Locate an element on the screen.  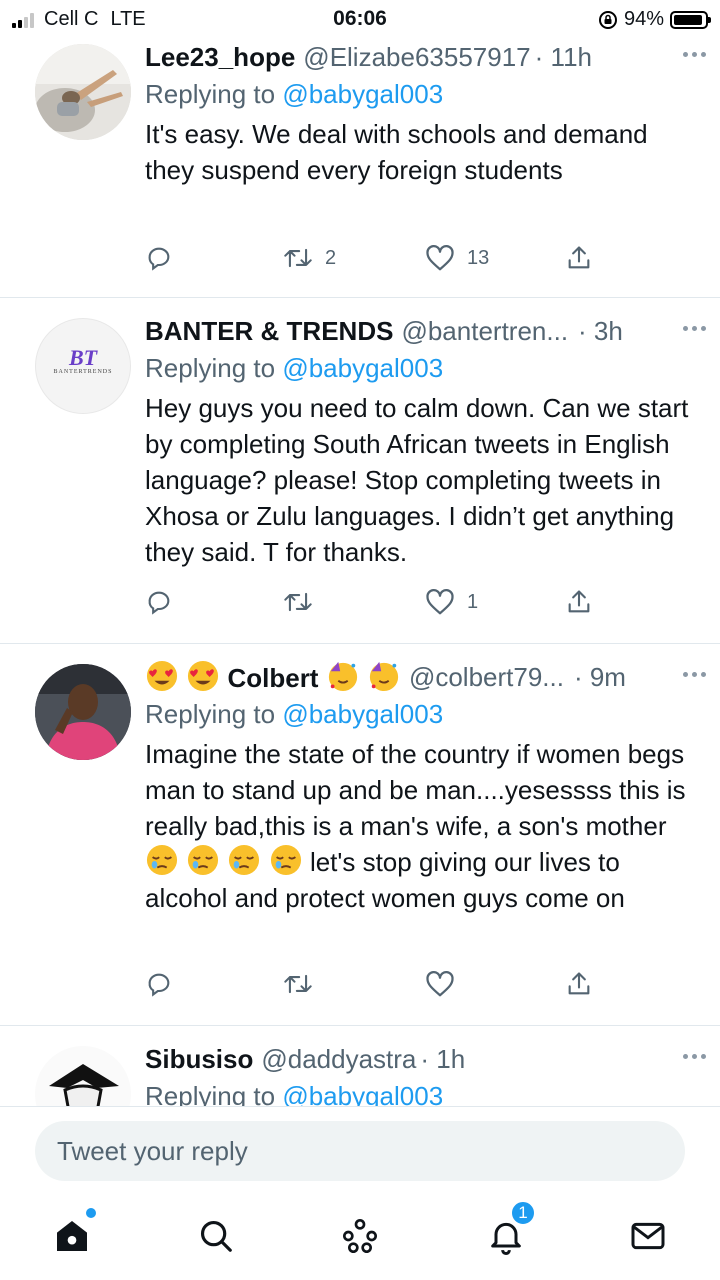
author-name: Colbert is located at coordinates (273, 677).